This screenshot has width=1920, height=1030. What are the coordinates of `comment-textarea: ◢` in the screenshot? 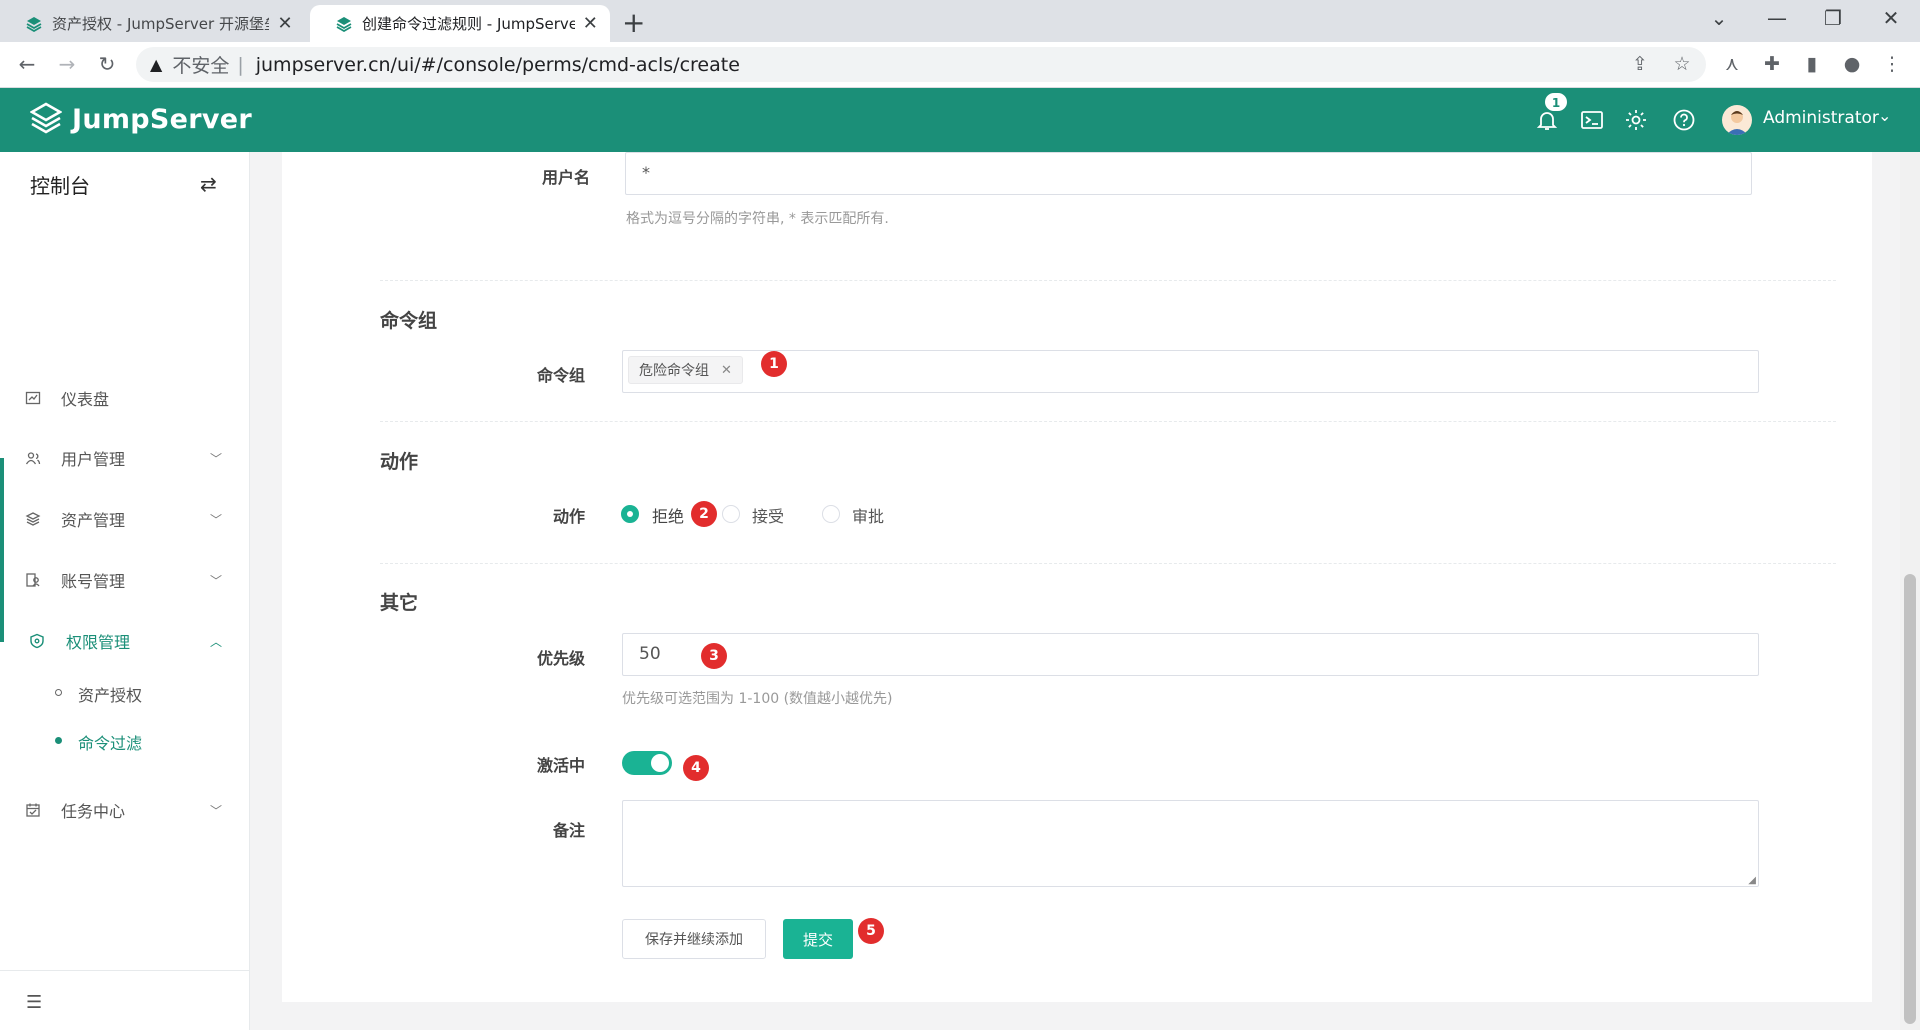 It's located at (1190, 843).